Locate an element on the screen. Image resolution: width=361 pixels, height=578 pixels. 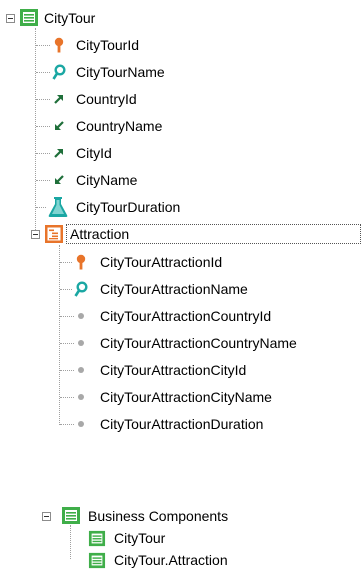
attribute-label: CityTourAttractionName is located at coordinates (174, 289).